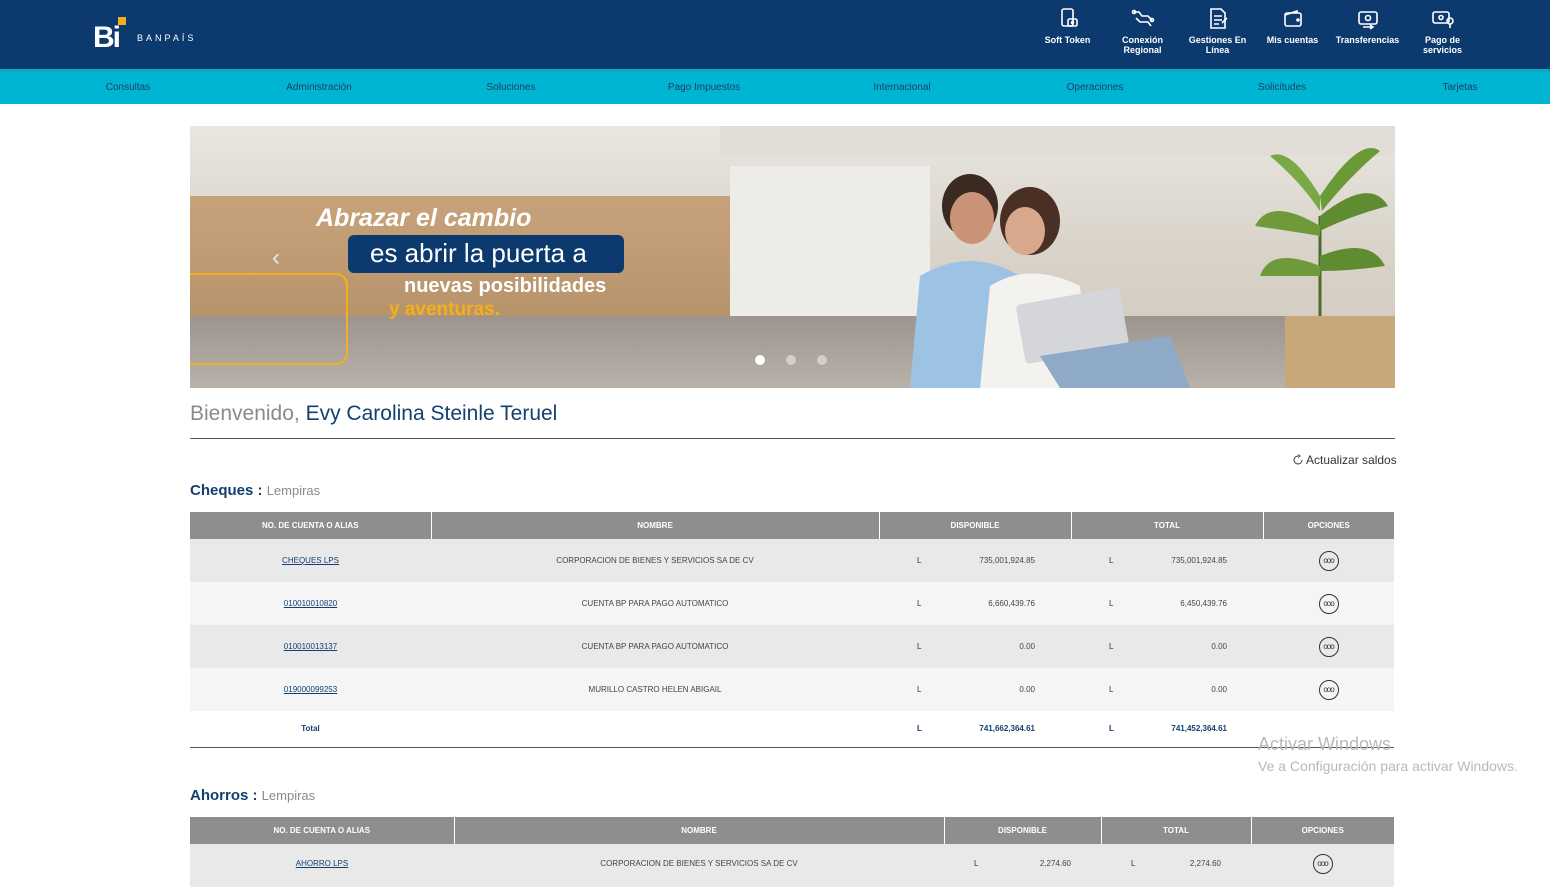  I want to click on watermark-subtitle: Ve a Configuración para activar Windows., so click(1388, 766).